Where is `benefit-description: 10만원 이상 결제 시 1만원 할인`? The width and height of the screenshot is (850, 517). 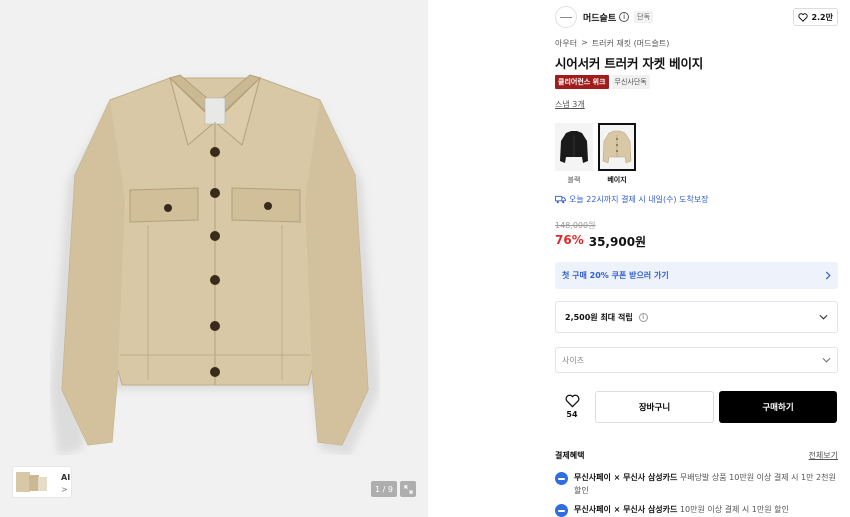
benefit-description: 10만원 이상 결제 시 1만원 할인 is located at coordinates (733, 509).